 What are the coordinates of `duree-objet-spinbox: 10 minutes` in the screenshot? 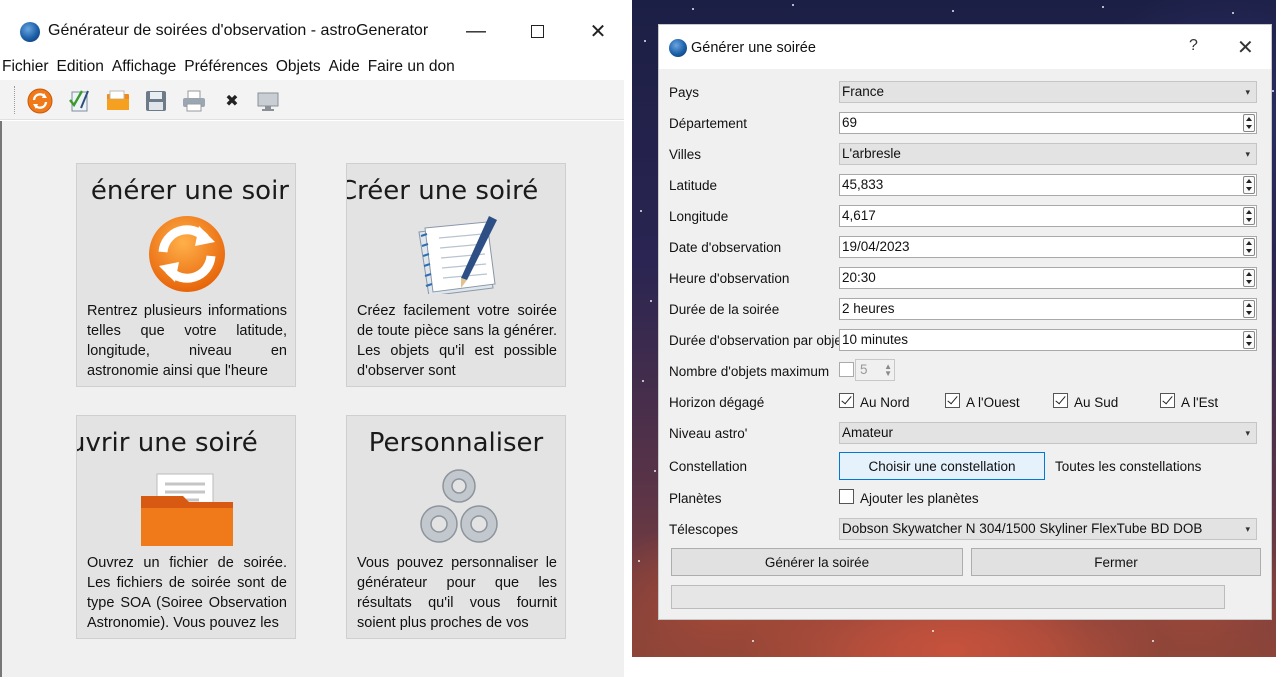 It's located at (1048, 340).